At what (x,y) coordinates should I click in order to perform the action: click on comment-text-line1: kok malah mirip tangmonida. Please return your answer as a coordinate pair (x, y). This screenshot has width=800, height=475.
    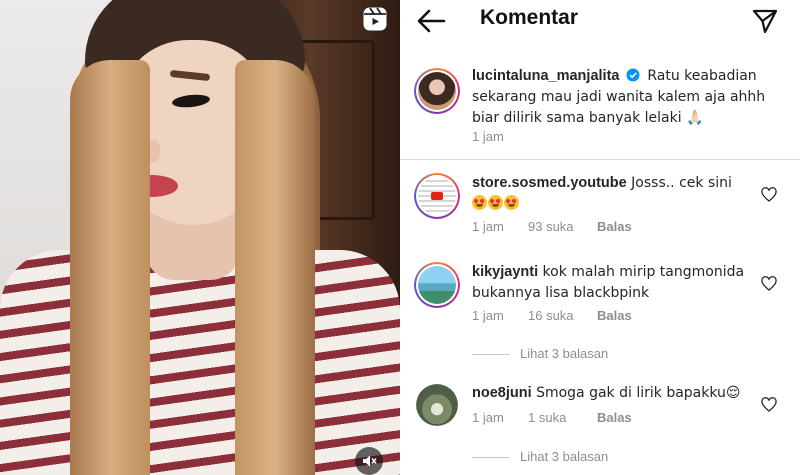
    Looking at the image, I should click on (643, 272).